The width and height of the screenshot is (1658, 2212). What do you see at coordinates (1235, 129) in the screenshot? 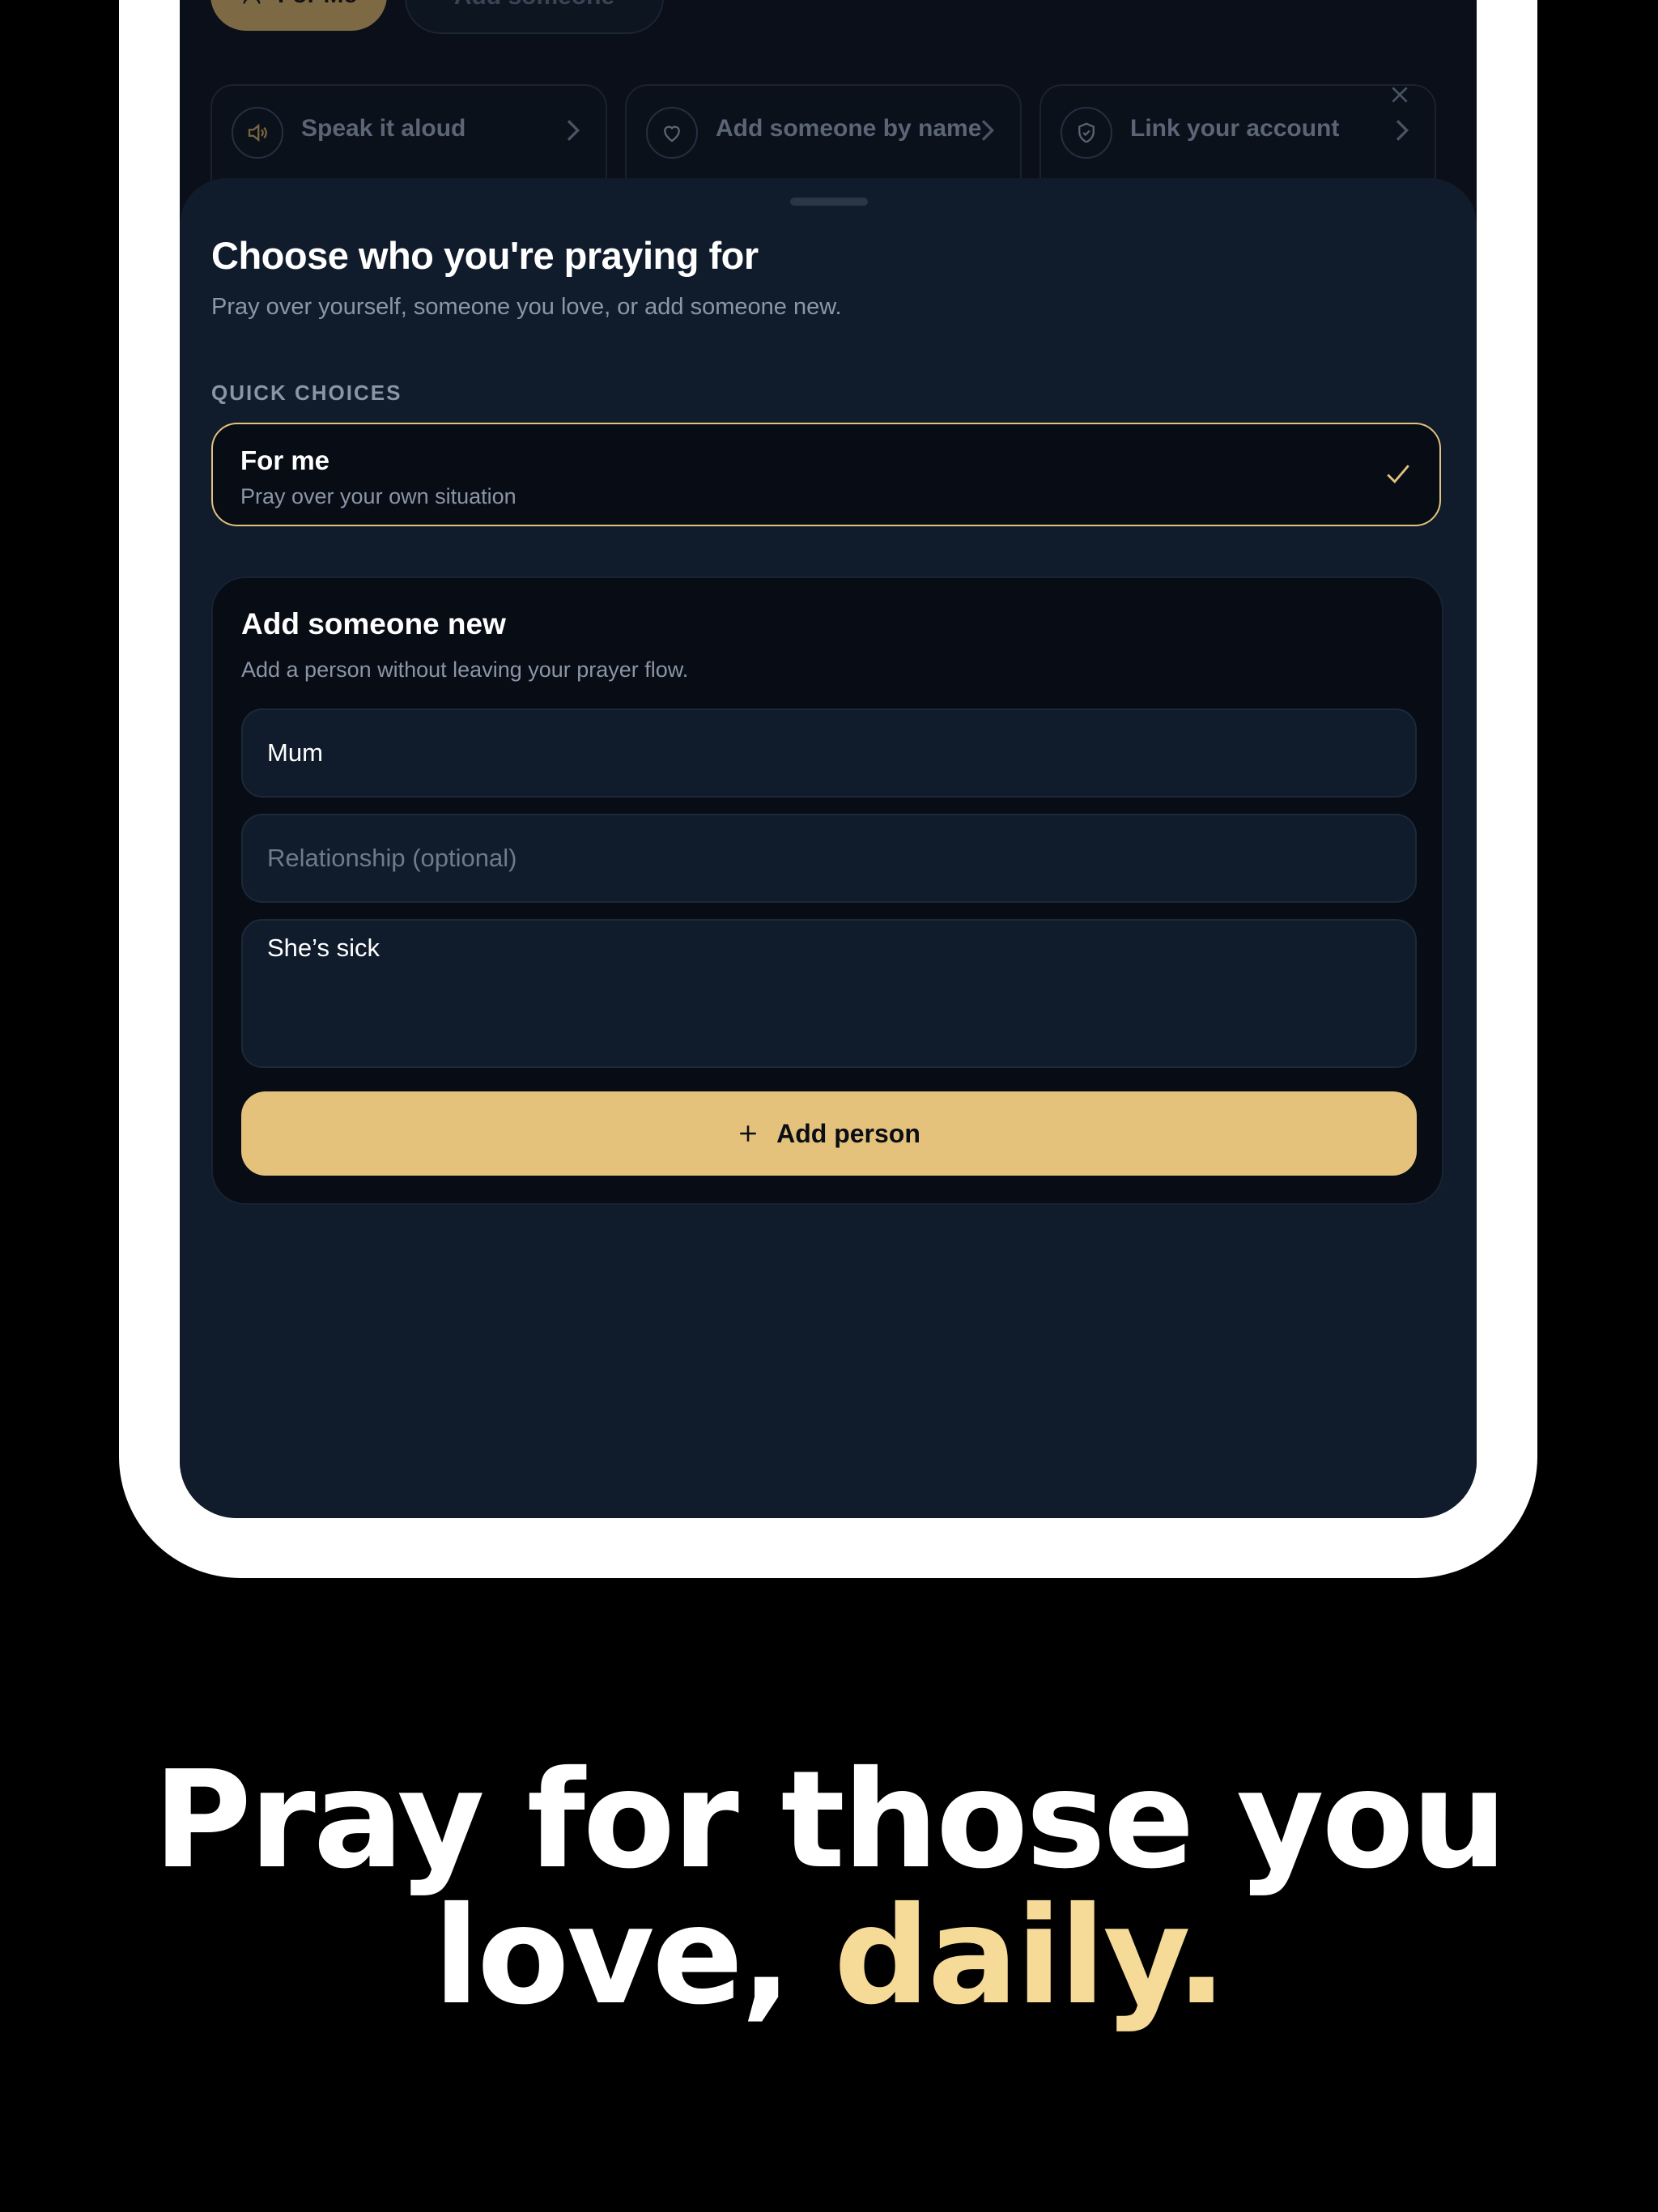
I see `link-account-label: Link your account` at bounding box center [1235, 129].